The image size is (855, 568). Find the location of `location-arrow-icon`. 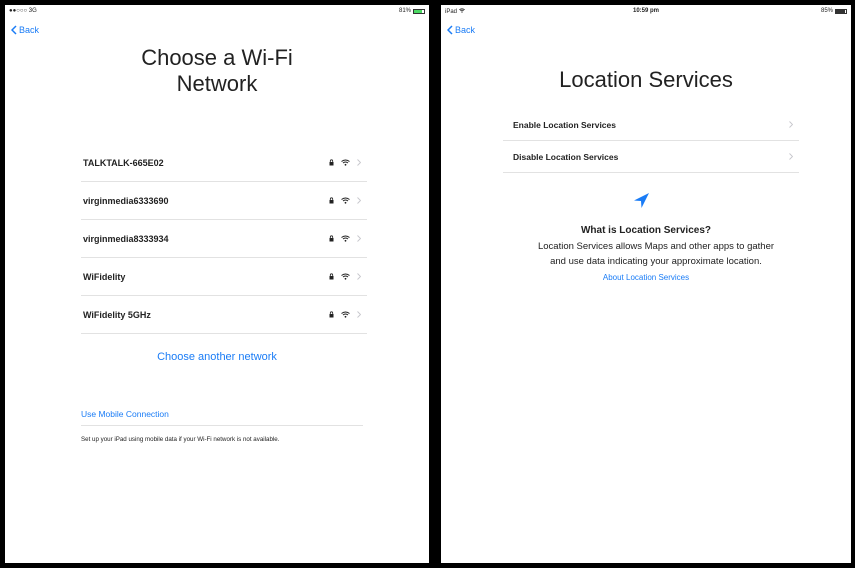

location-arrow-icon is located at coordinates (641, 200).